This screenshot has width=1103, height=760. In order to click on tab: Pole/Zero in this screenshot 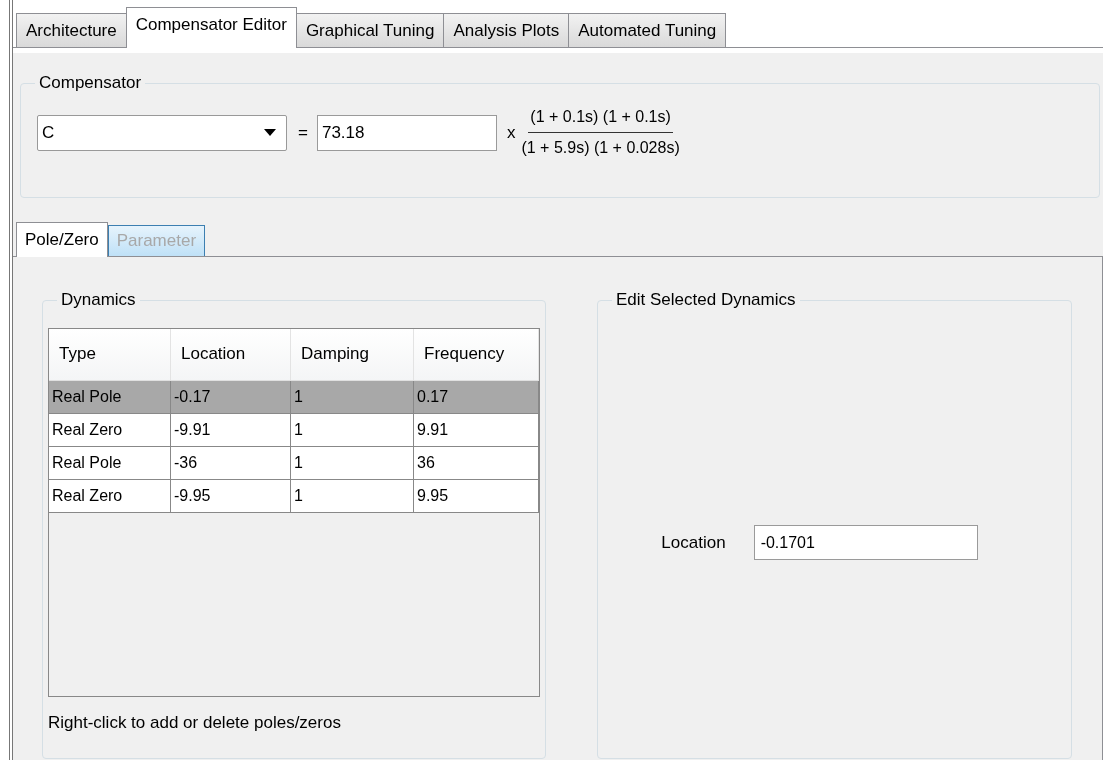, I will do `click(62, 239)`.